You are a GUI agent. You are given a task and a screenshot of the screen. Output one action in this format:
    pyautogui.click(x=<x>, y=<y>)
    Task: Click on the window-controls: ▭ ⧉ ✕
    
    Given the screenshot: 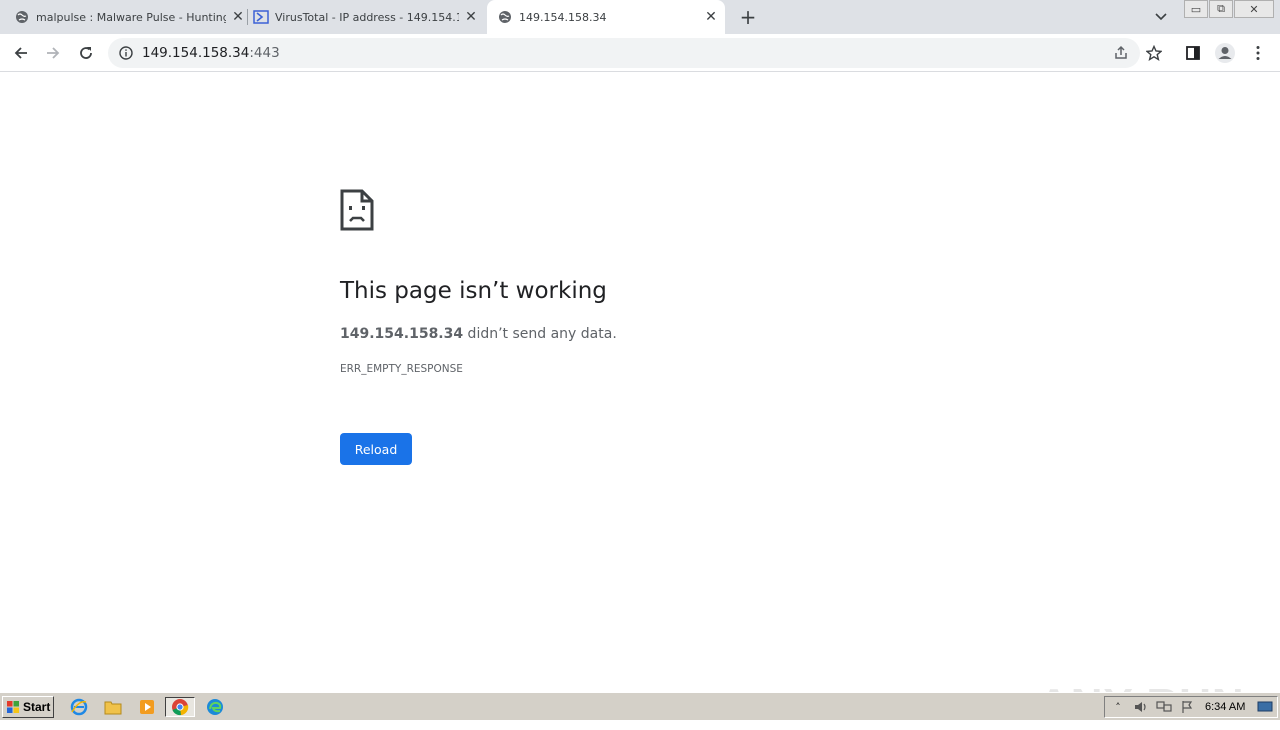 What is the action you would take?
    pyautogui.click(x=1228, y=9)
    